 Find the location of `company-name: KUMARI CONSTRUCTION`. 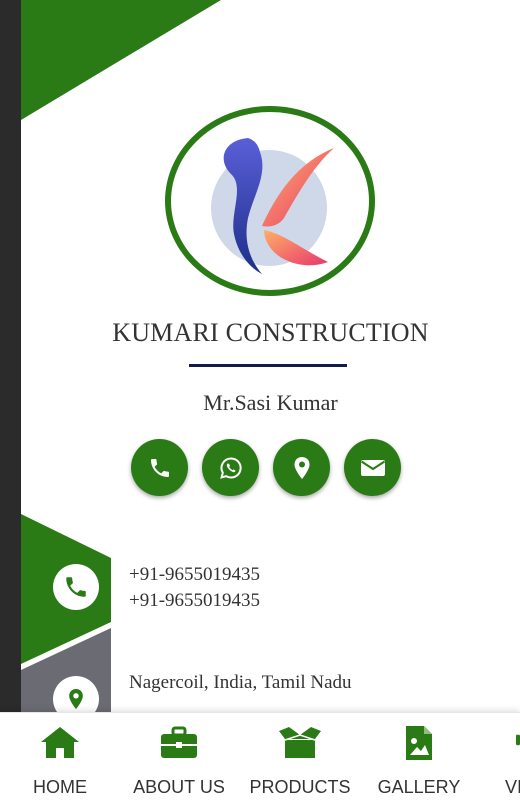

company-name: KUMARI CONSTRUCTION is located at coordinates (270, 332).